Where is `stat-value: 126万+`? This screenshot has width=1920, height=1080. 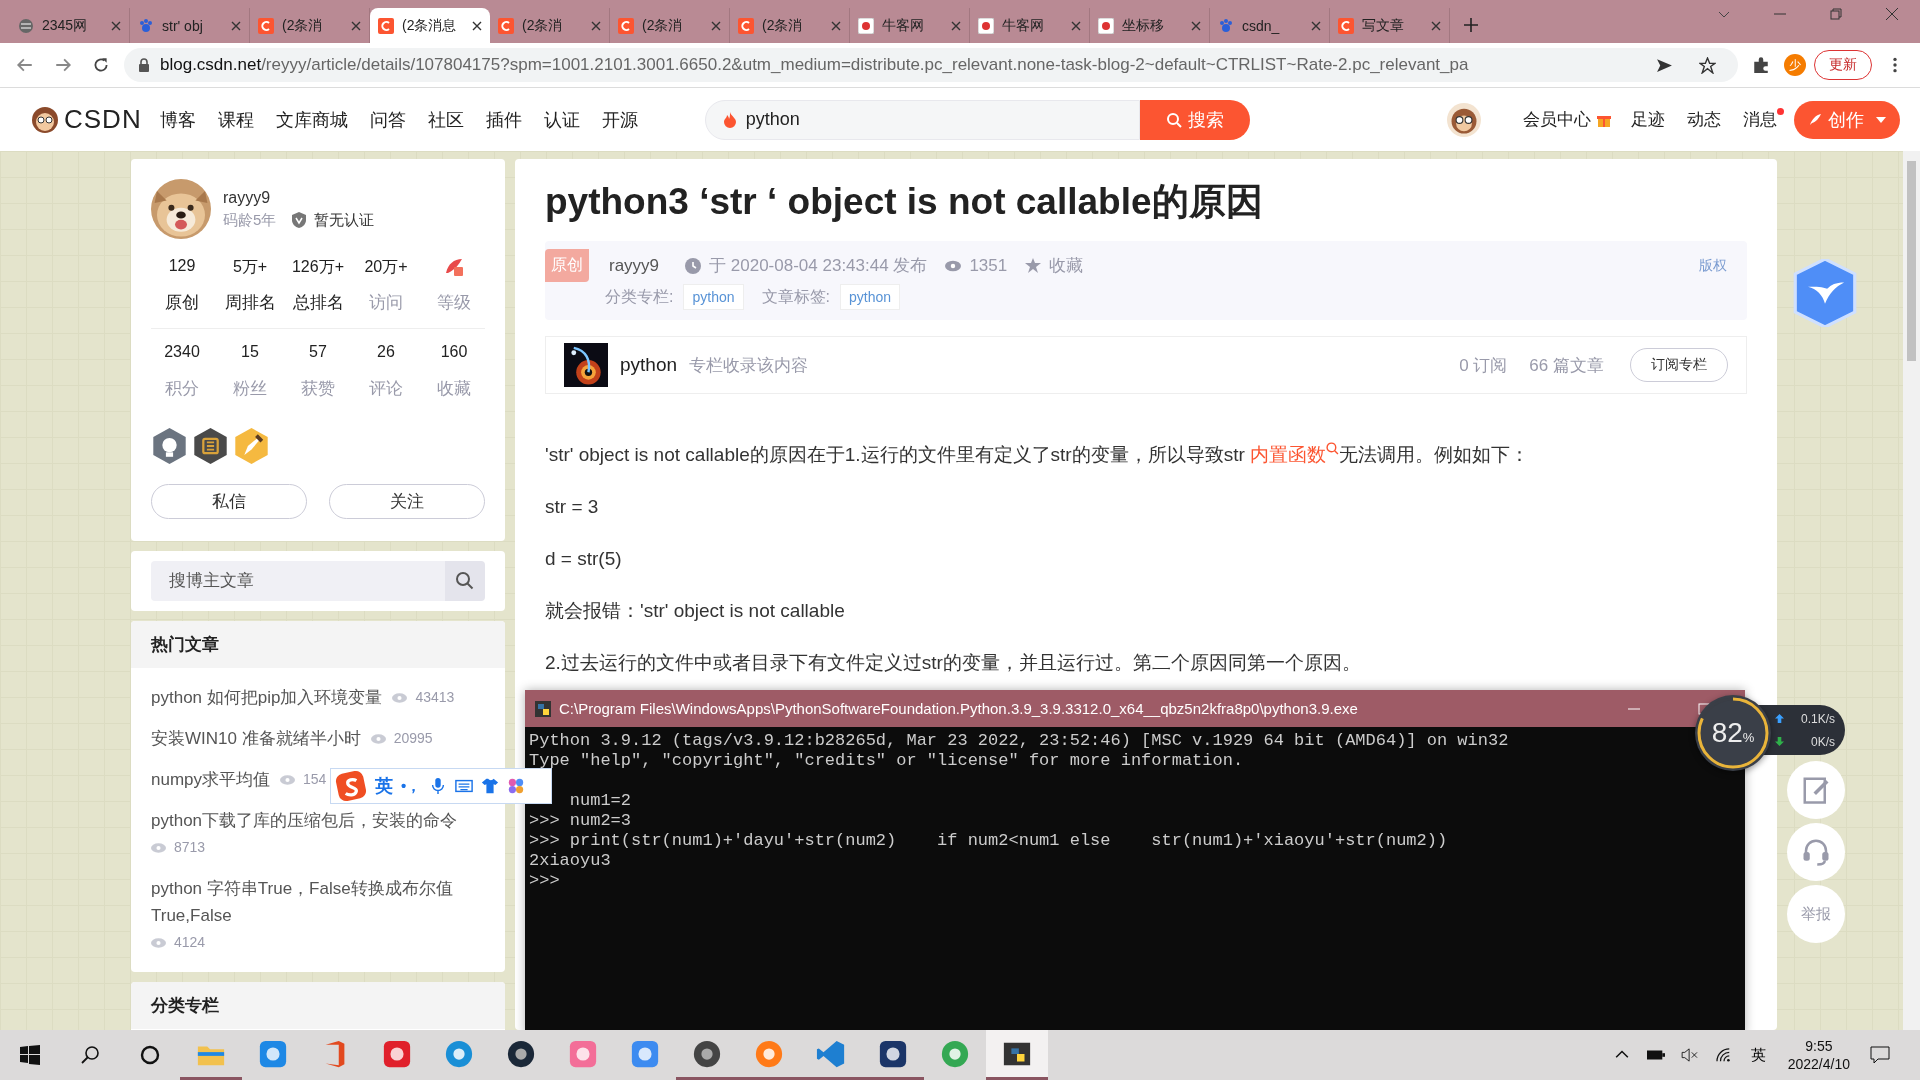 stat-value: 126万+ is located at coordinates (317, 267).